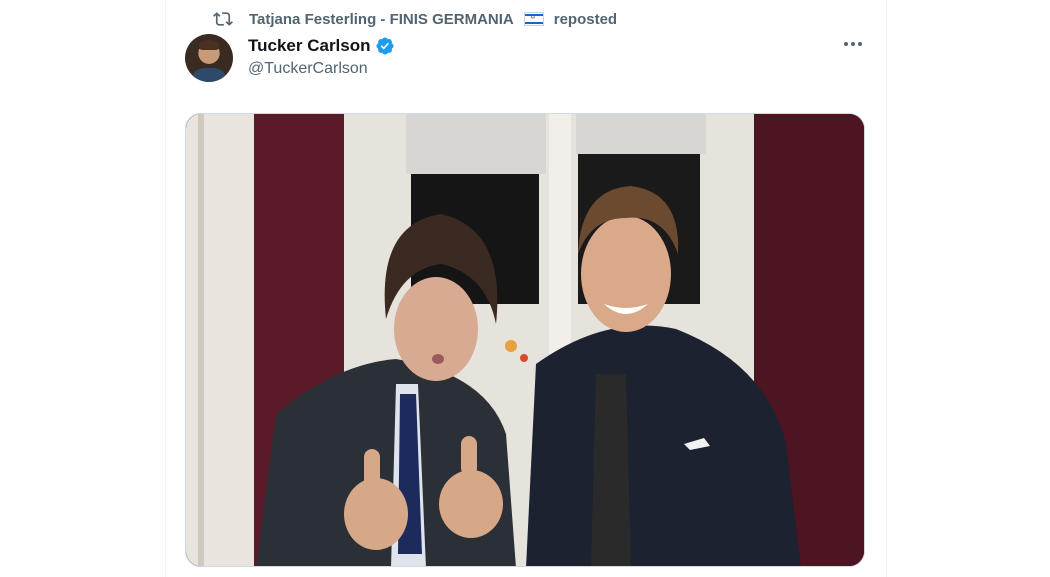  What do you see at coordinates (384, 46) in the screenshot?
I see `verified-badge-icon` at bounding box center [384, 46].